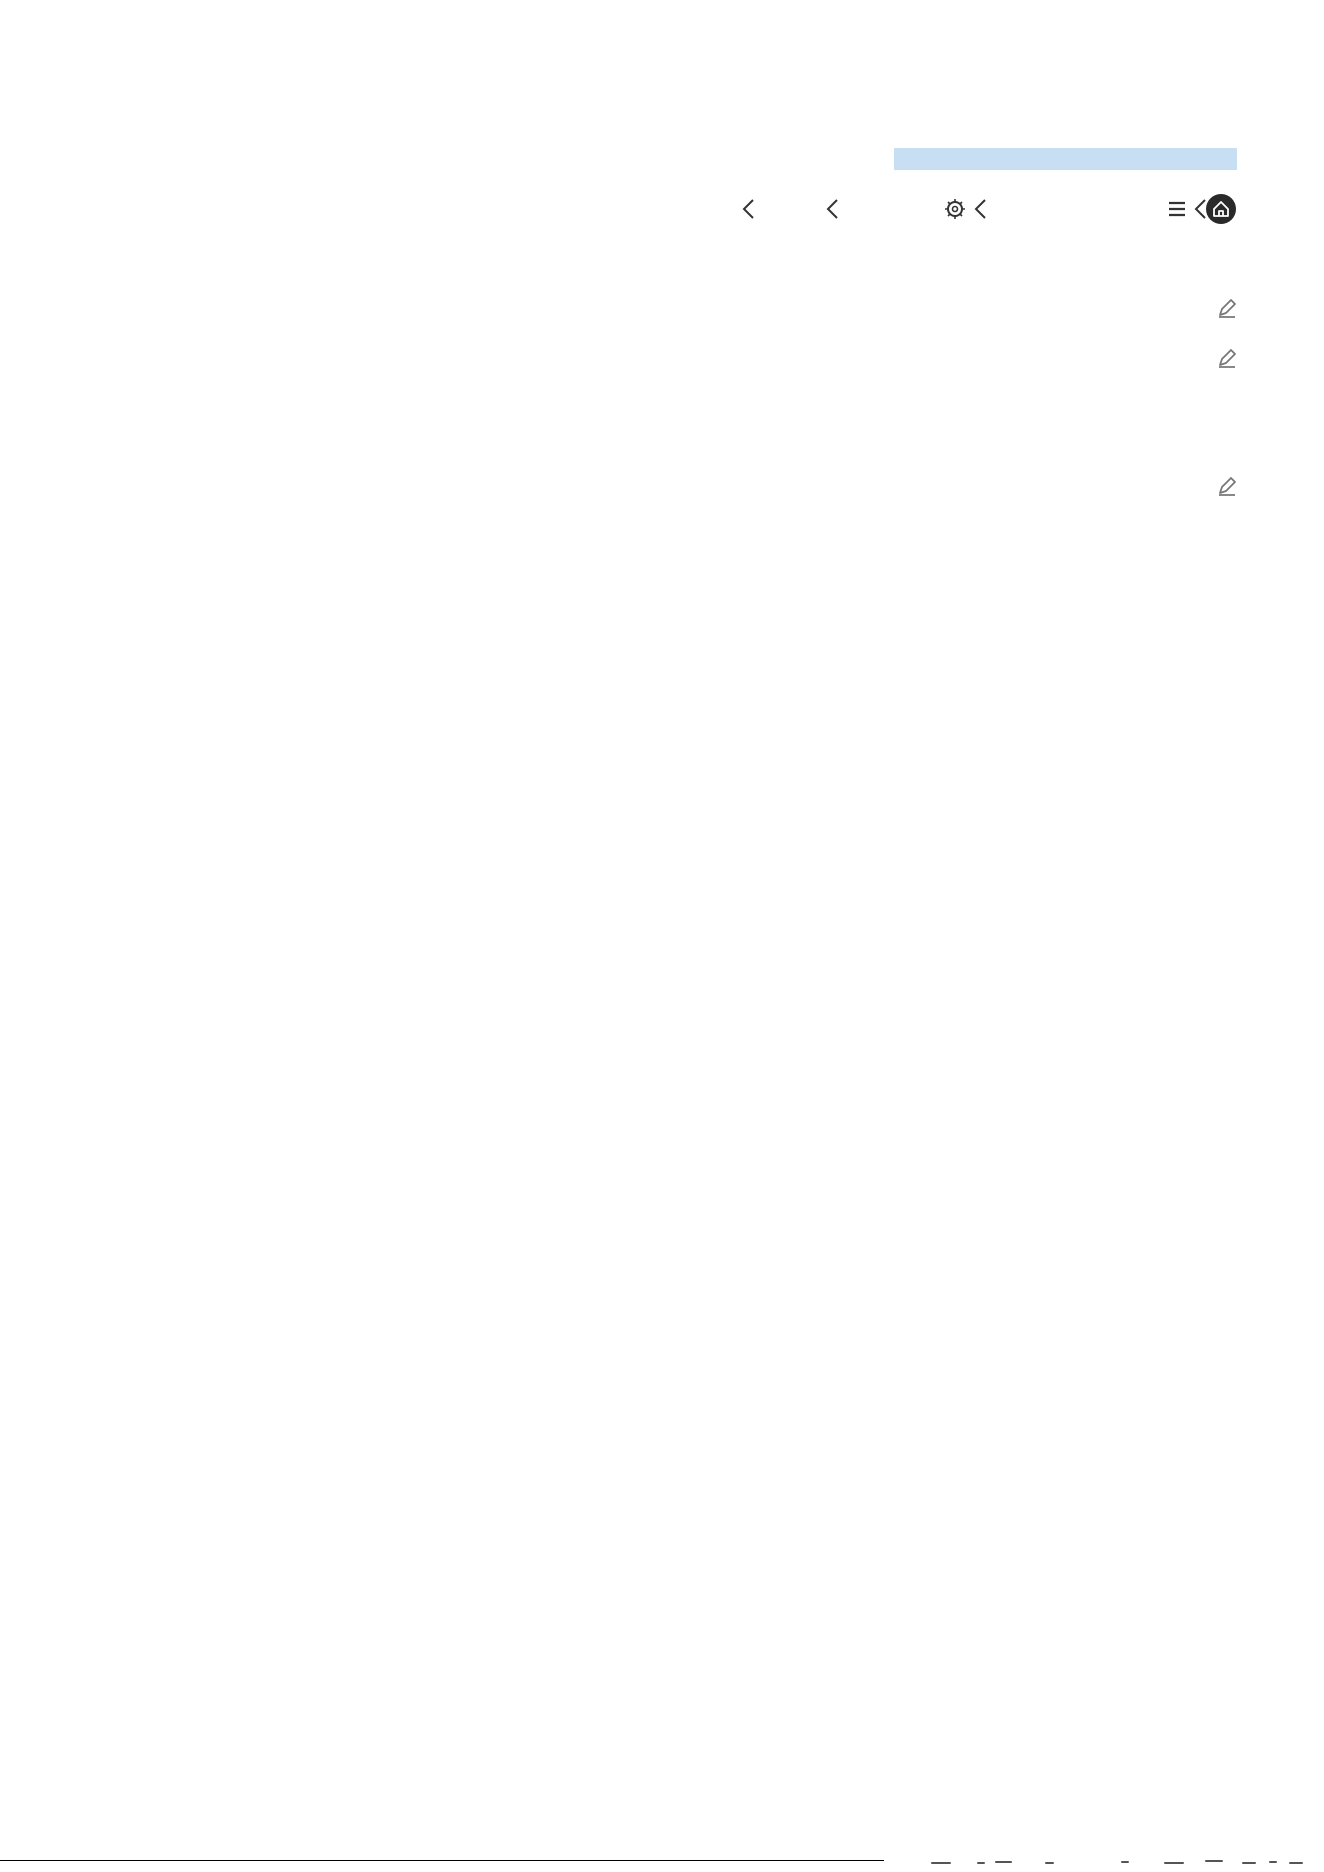 The image size is (1324, 1872). I want to click on footer-rule, so click(442, 1860).